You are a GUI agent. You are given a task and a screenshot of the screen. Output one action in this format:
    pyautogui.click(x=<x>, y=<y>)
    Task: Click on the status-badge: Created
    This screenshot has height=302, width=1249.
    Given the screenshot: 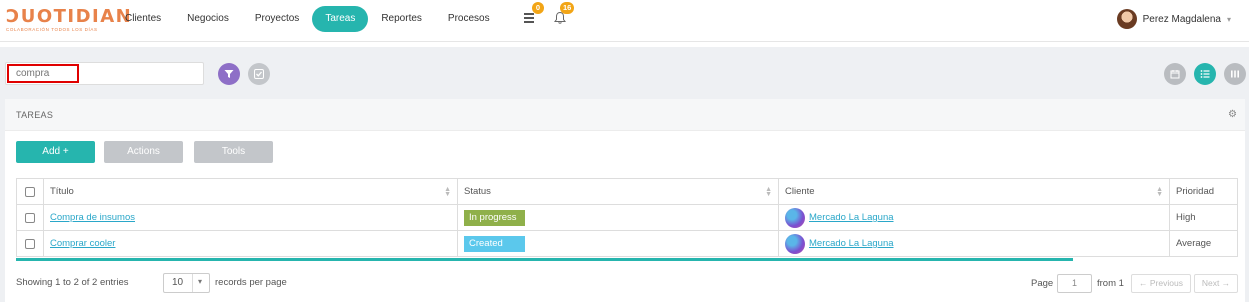 What is the action you would take?
    pyautogui.click(x=494, y=243)
    